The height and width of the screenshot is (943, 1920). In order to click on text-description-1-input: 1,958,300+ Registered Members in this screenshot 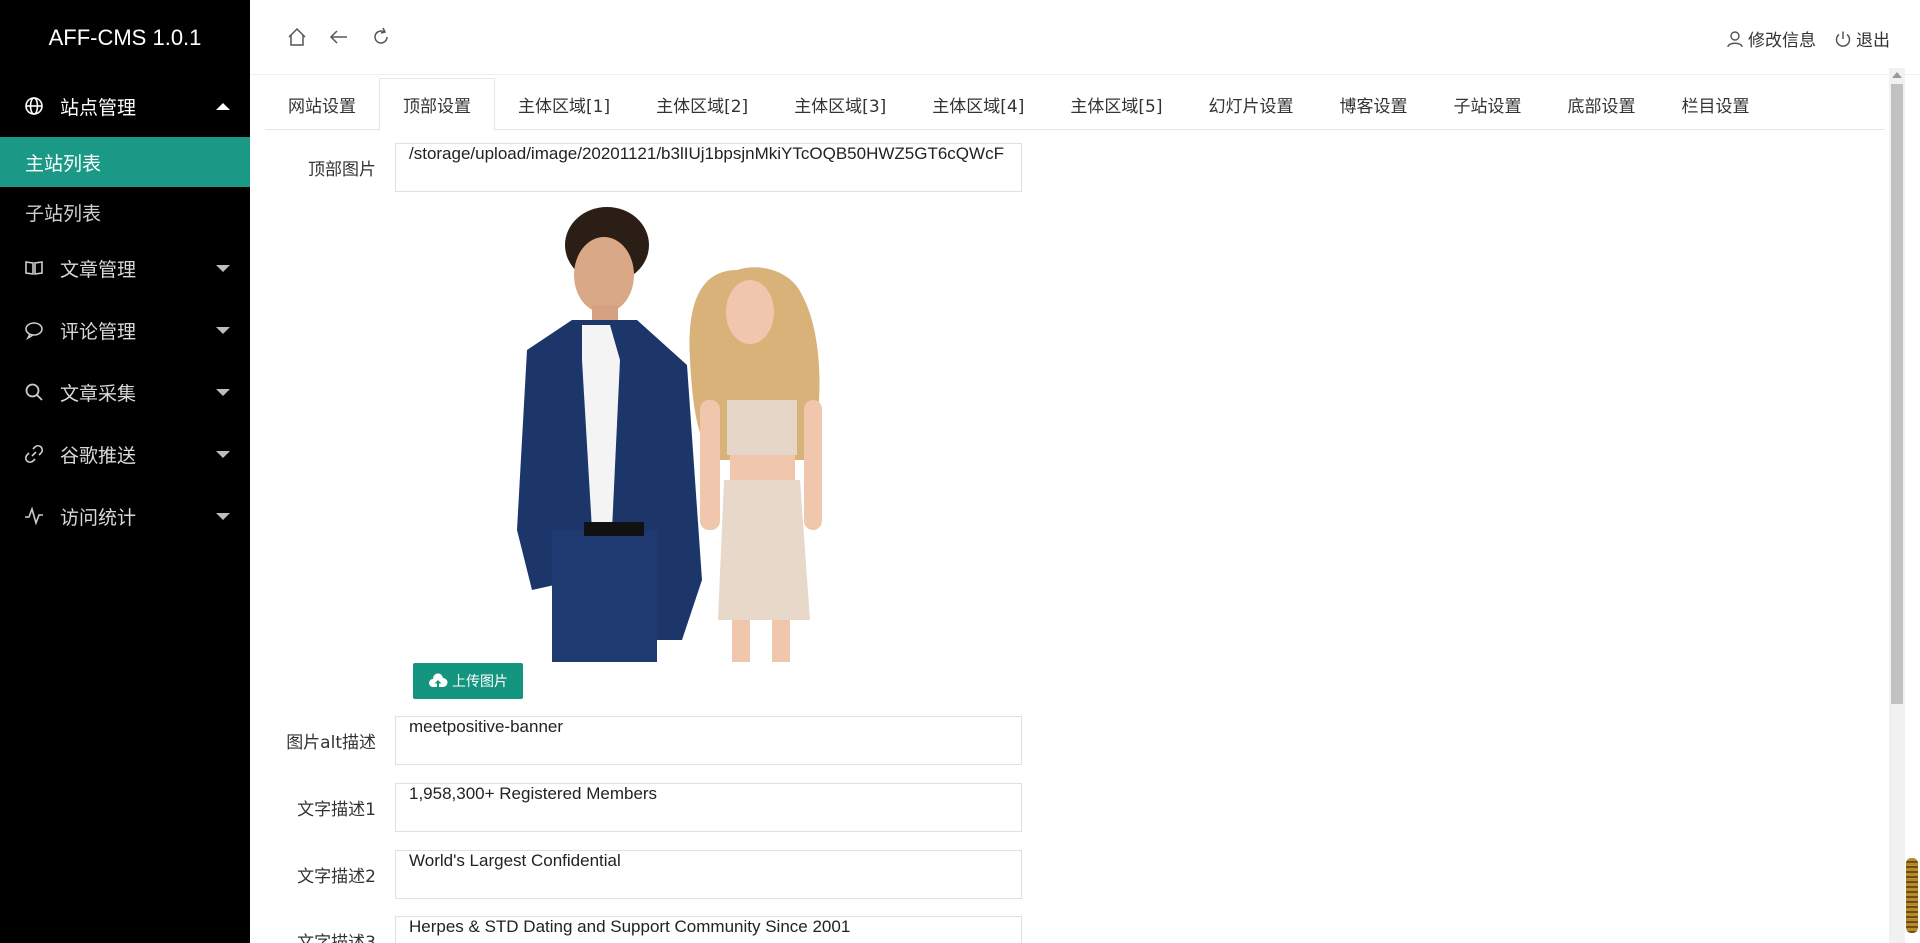, I will do `click(708, 807)`.